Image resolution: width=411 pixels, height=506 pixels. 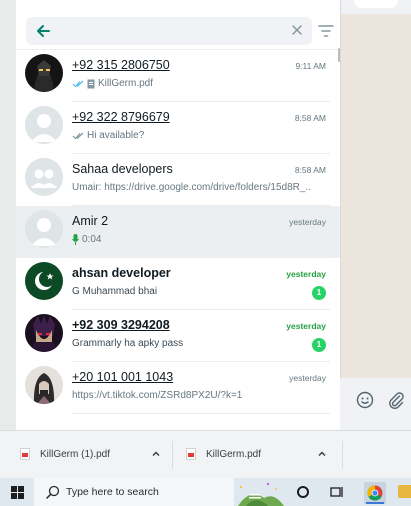 I want to click on red-eyed-character-avatar, so click(x=44, y=333).